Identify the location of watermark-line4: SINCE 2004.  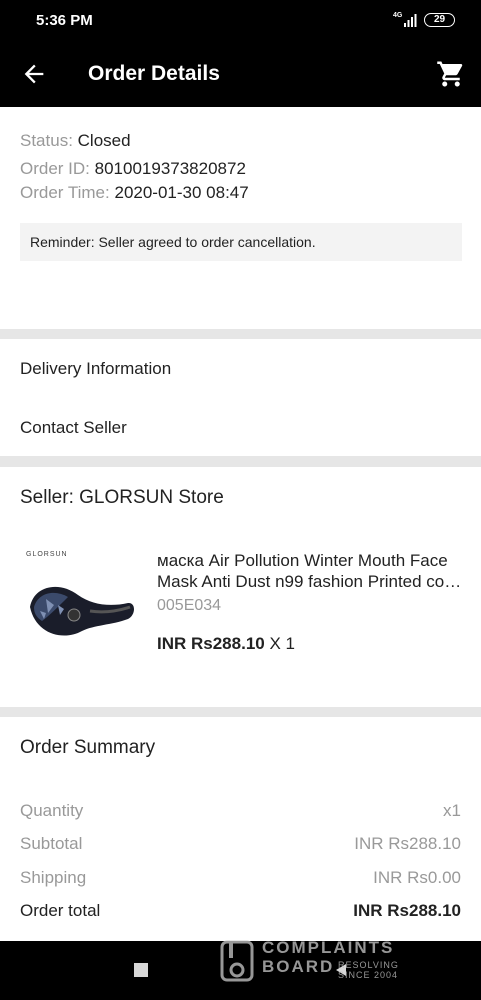
(368, 975).